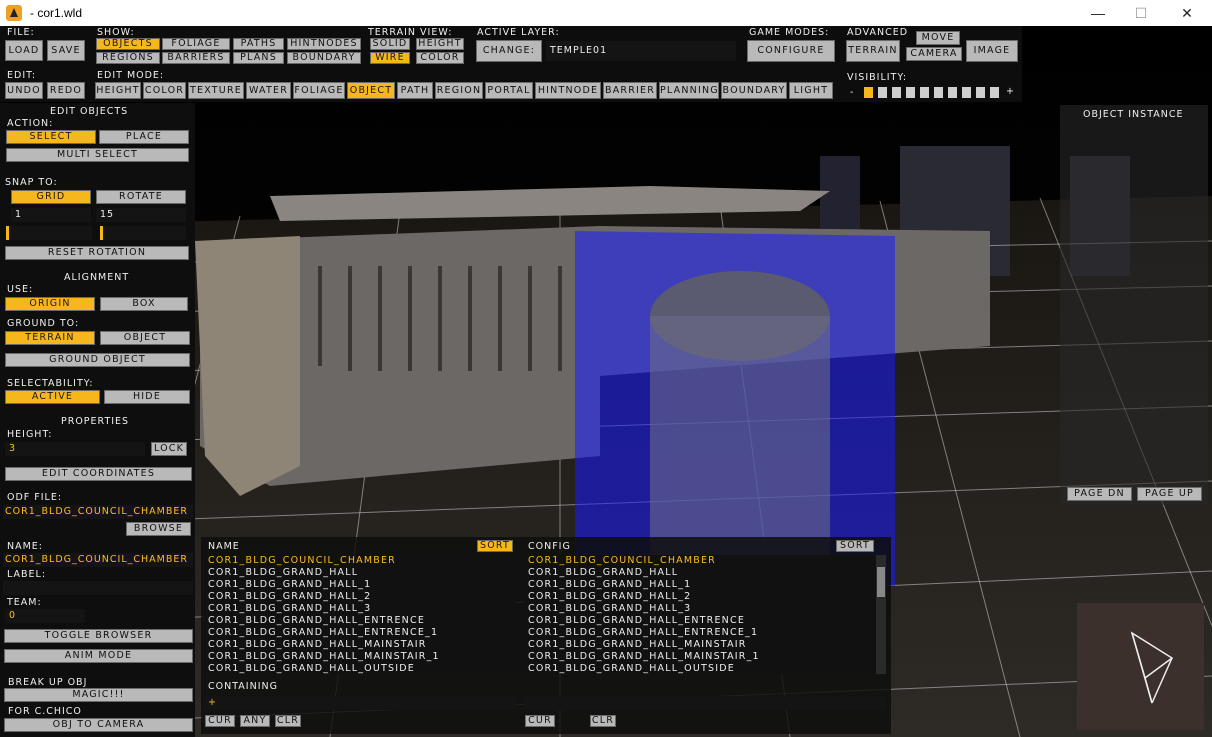 This screenshot has height=737, width=1212. What do you see at coordinates (49, 233) in the screenshot?
I see `grid-slider` at bounding box center [49, 233].